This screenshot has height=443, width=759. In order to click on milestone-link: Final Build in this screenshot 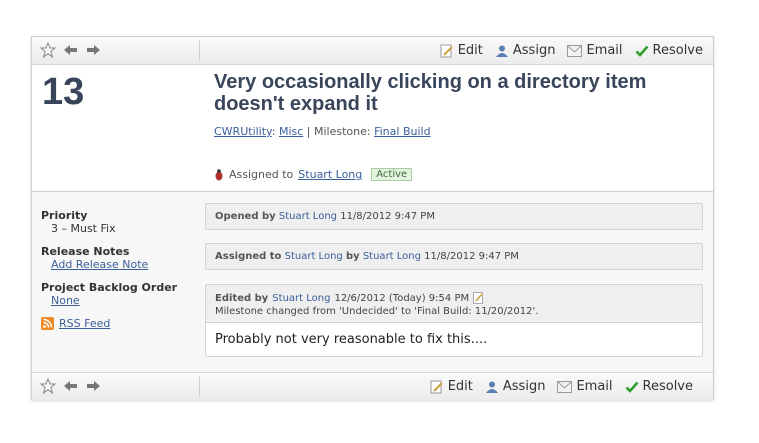, I will do `click(402, 131)`.